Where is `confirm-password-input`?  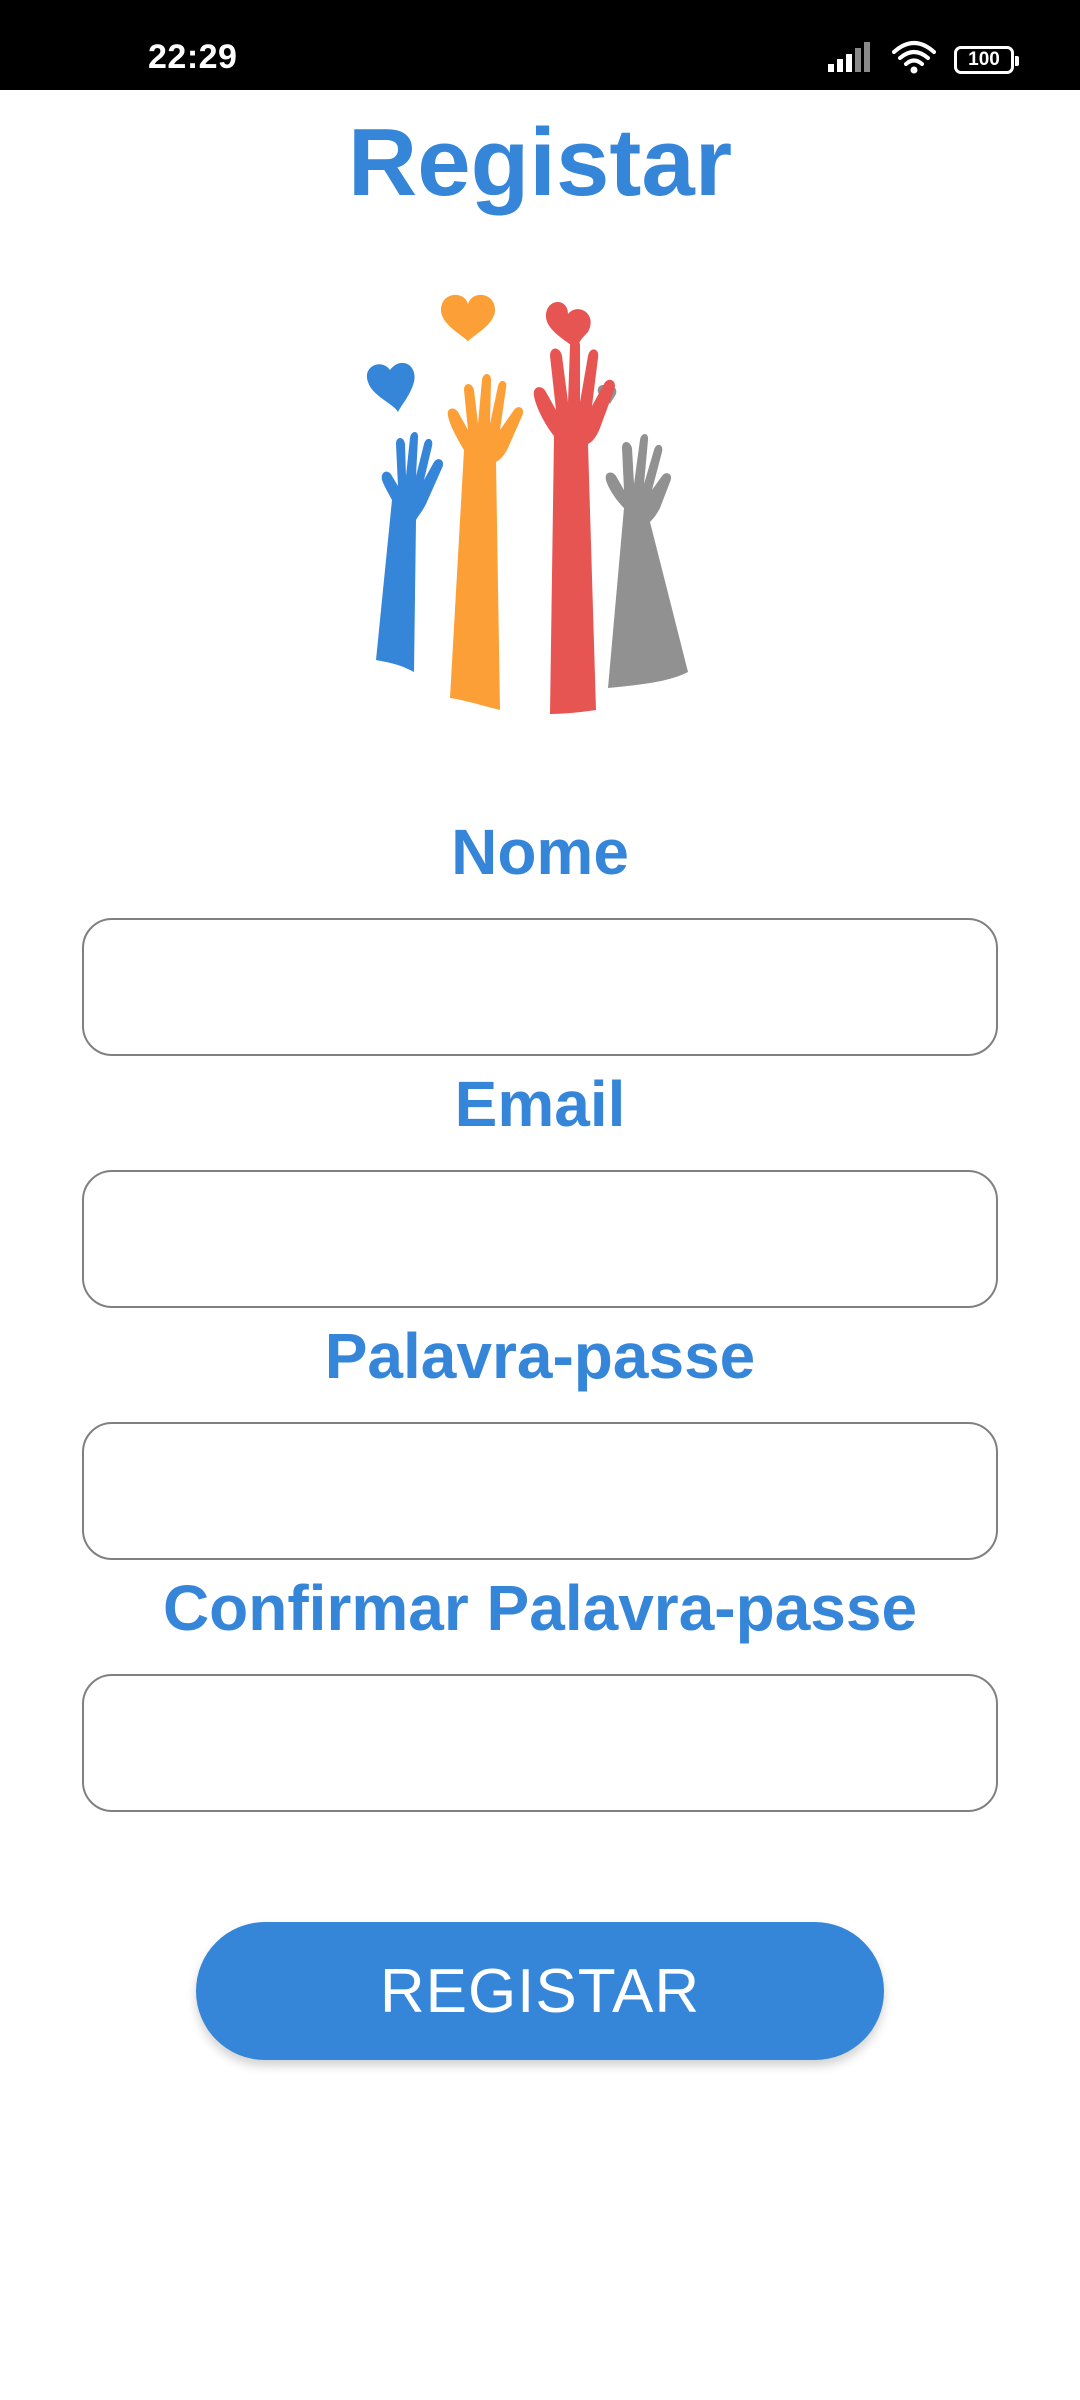
confirm-password-input is located at coordinates (540, 1743).